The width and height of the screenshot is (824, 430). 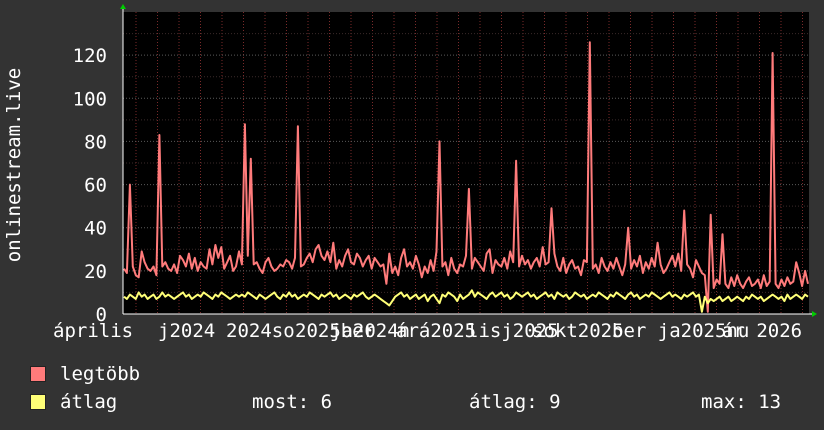 What do you see at coordinates (14, 165) in the screenshot?
I see `y-axis-label: onlinestream.live` at bounding box center [14, 165].